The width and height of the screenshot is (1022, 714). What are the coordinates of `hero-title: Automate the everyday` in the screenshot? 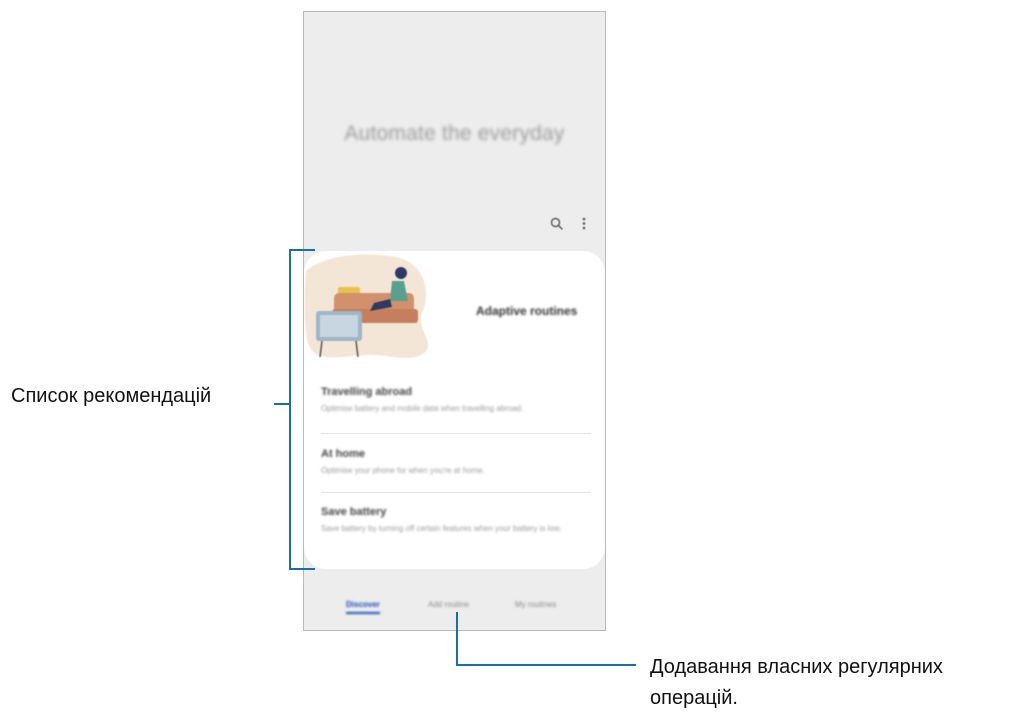 It's located at (454, 133).